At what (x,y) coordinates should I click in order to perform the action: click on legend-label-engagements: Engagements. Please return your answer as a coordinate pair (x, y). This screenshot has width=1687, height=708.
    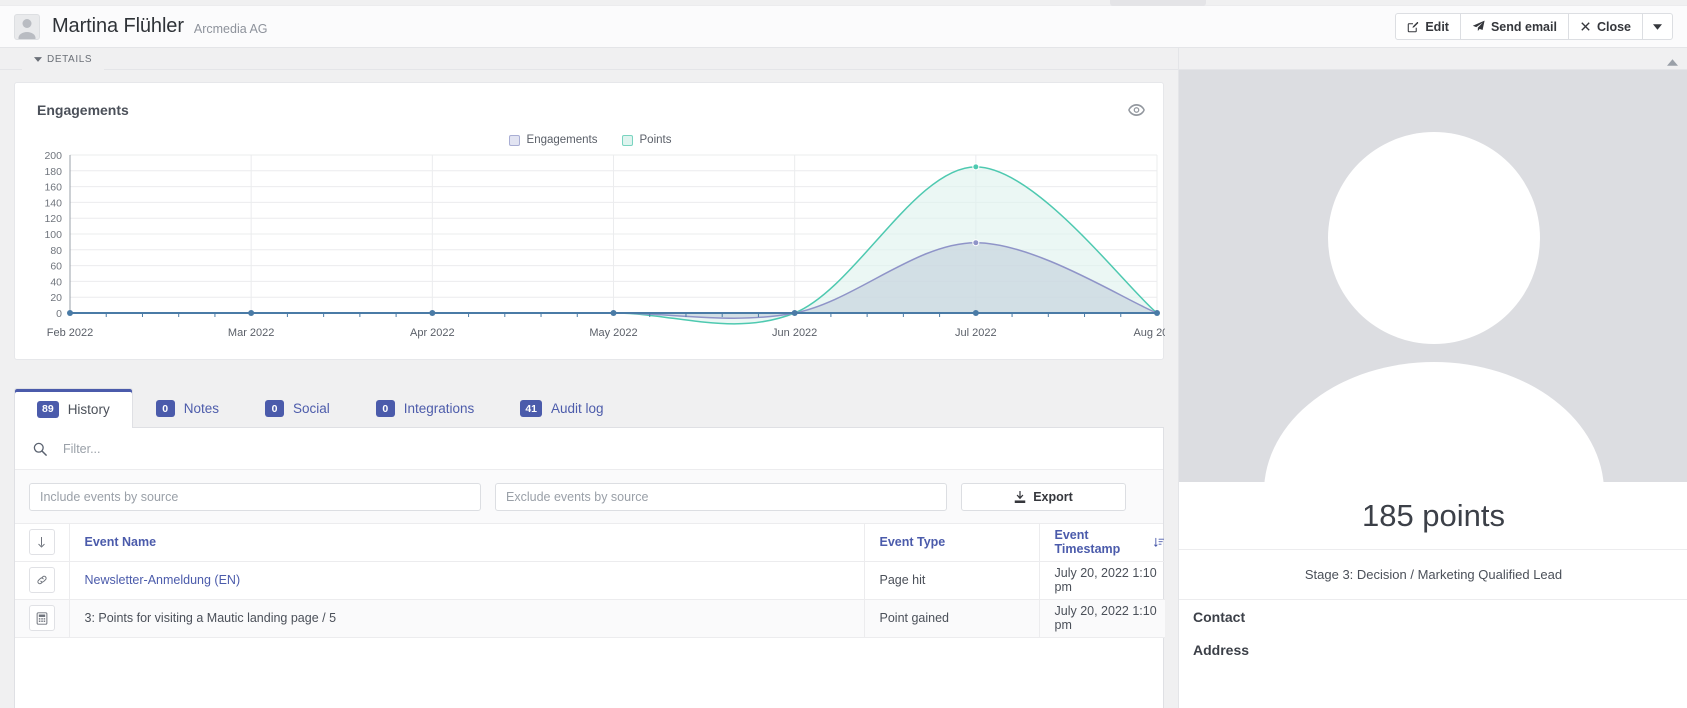
    Looking at the image, I should click on (562, 140).